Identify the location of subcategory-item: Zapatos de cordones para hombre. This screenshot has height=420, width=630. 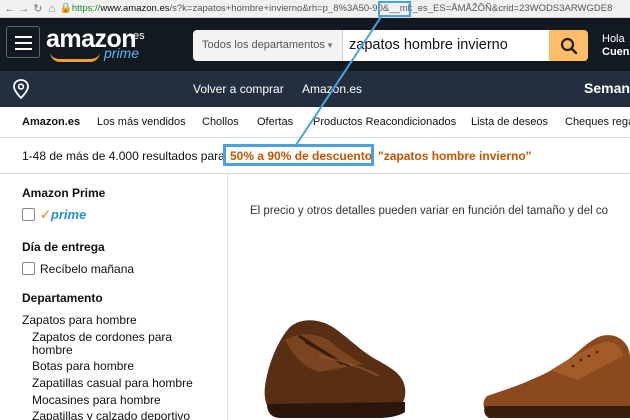
(112, 344).